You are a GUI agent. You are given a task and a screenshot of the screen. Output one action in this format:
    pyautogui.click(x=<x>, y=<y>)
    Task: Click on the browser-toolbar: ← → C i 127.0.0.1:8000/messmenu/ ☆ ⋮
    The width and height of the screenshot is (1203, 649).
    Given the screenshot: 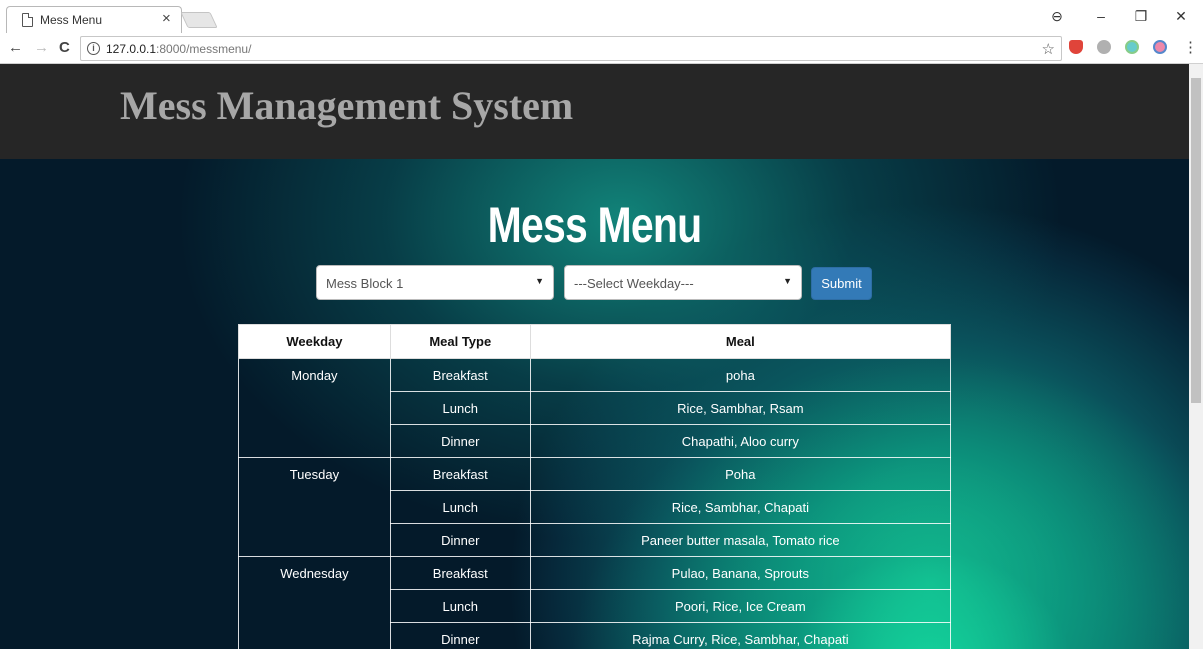 What is the action you would take?
    pyautogui.click(x=601, y=48)
    